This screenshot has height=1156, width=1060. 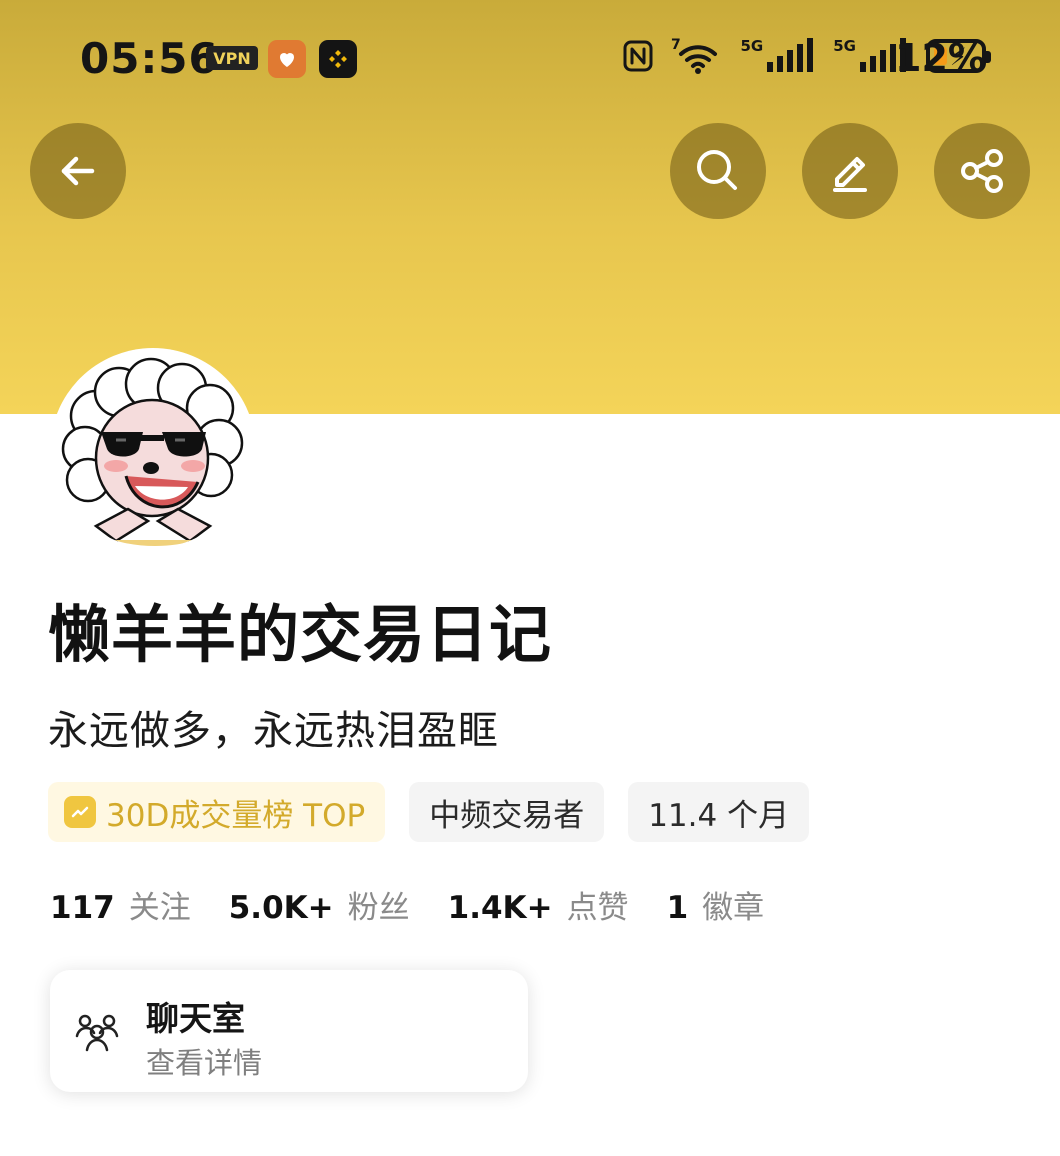 I want to click on profile-tags: 30D成交量榜 TOP 中频交易者 11.4 个月, so click(x=429, y=812).